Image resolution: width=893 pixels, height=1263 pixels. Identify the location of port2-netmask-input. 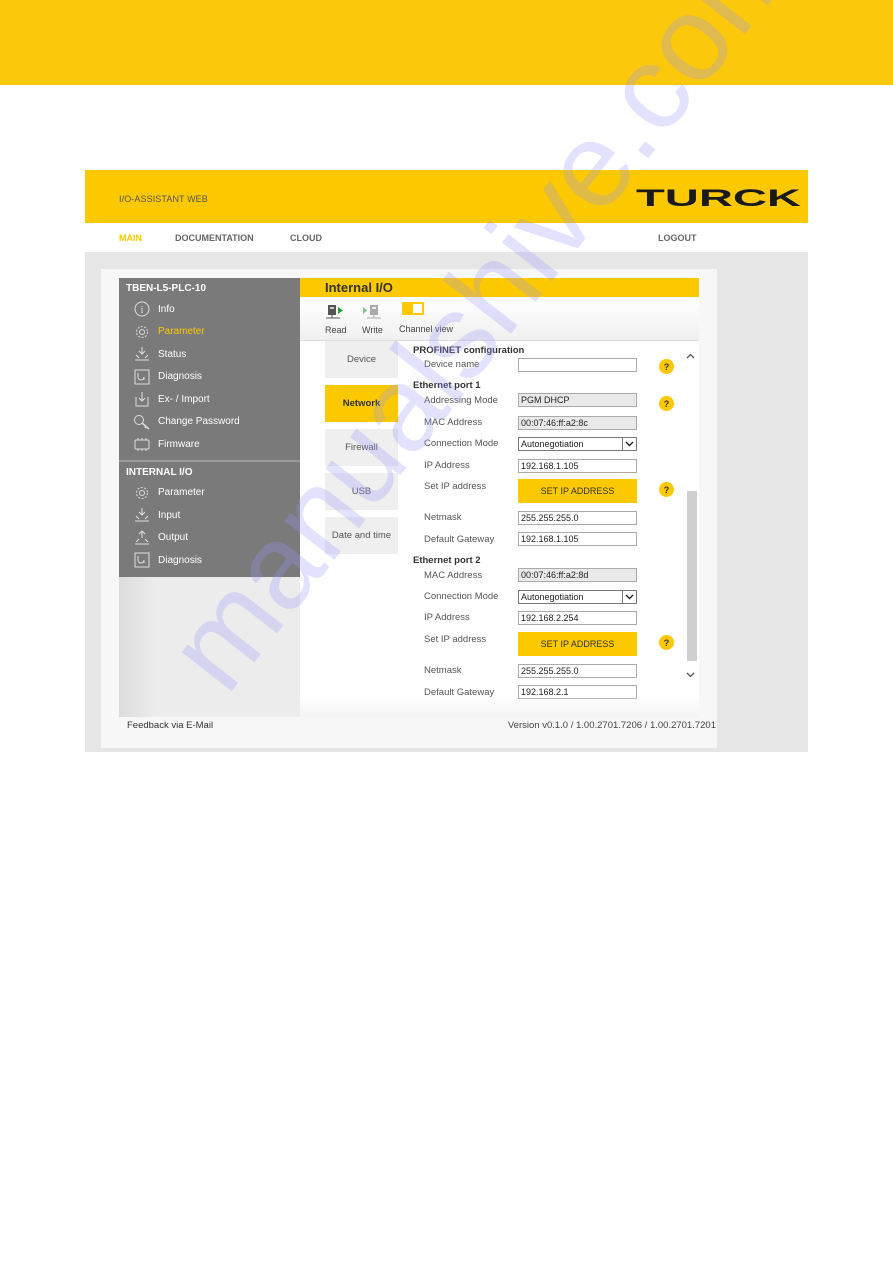
(577, 671).